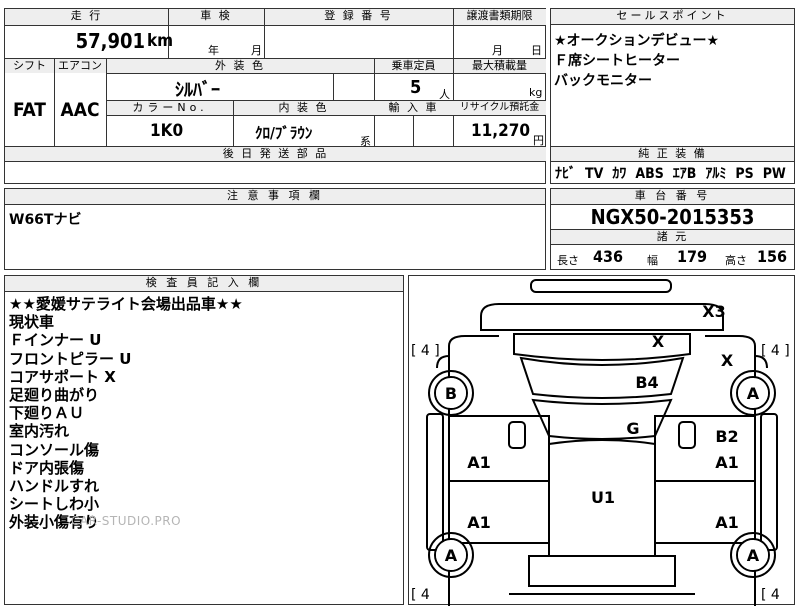 The height and width of the screenshot is (606, 800). Describe the element at coordinates (416, 87) in the screenshot. I see `capacity-value: 5` at that location.